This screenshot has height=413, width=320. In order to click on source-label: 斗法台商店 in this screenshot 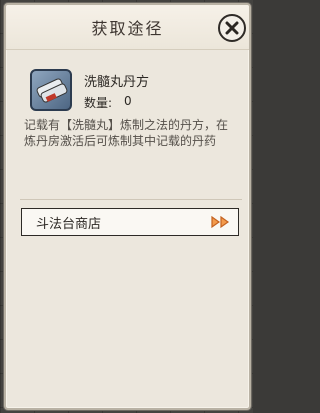, I will do `click(69, 224)`.